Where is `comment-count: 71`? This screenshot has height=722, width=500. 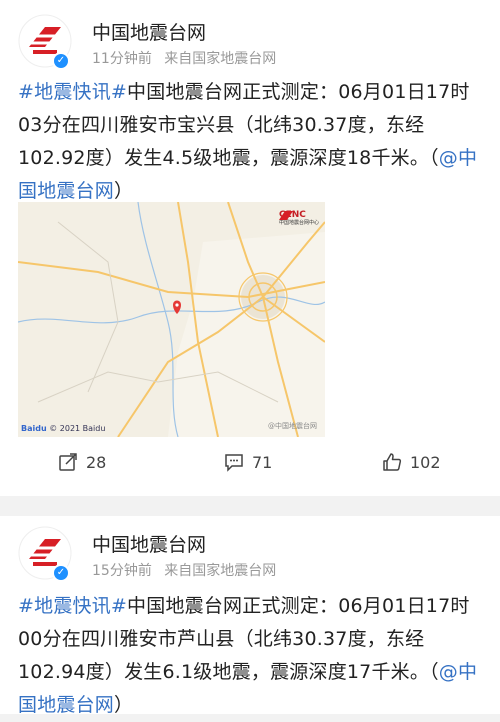
comment-count: 71 is located at coordinates (262, 462).